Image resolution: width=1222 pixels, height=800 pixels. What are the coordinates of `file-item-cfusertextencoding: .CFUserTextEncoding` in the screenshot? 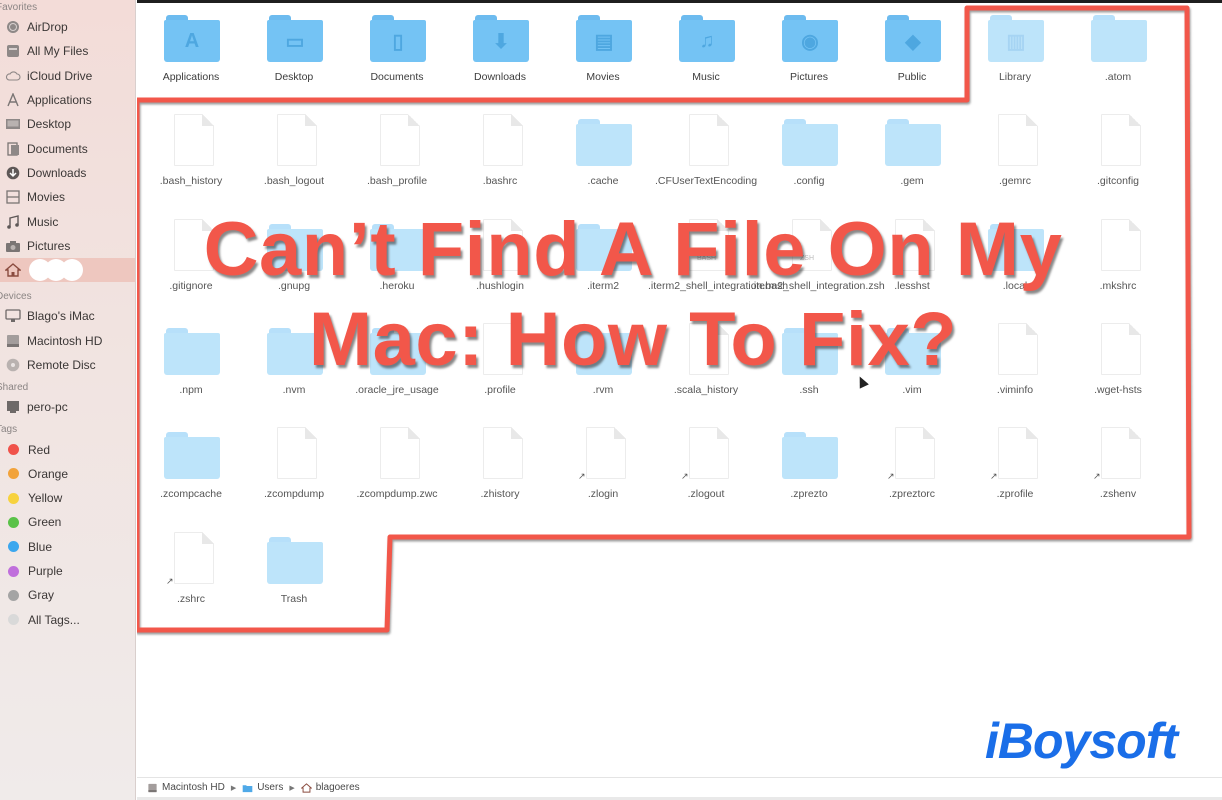 It's located at (706, 162).